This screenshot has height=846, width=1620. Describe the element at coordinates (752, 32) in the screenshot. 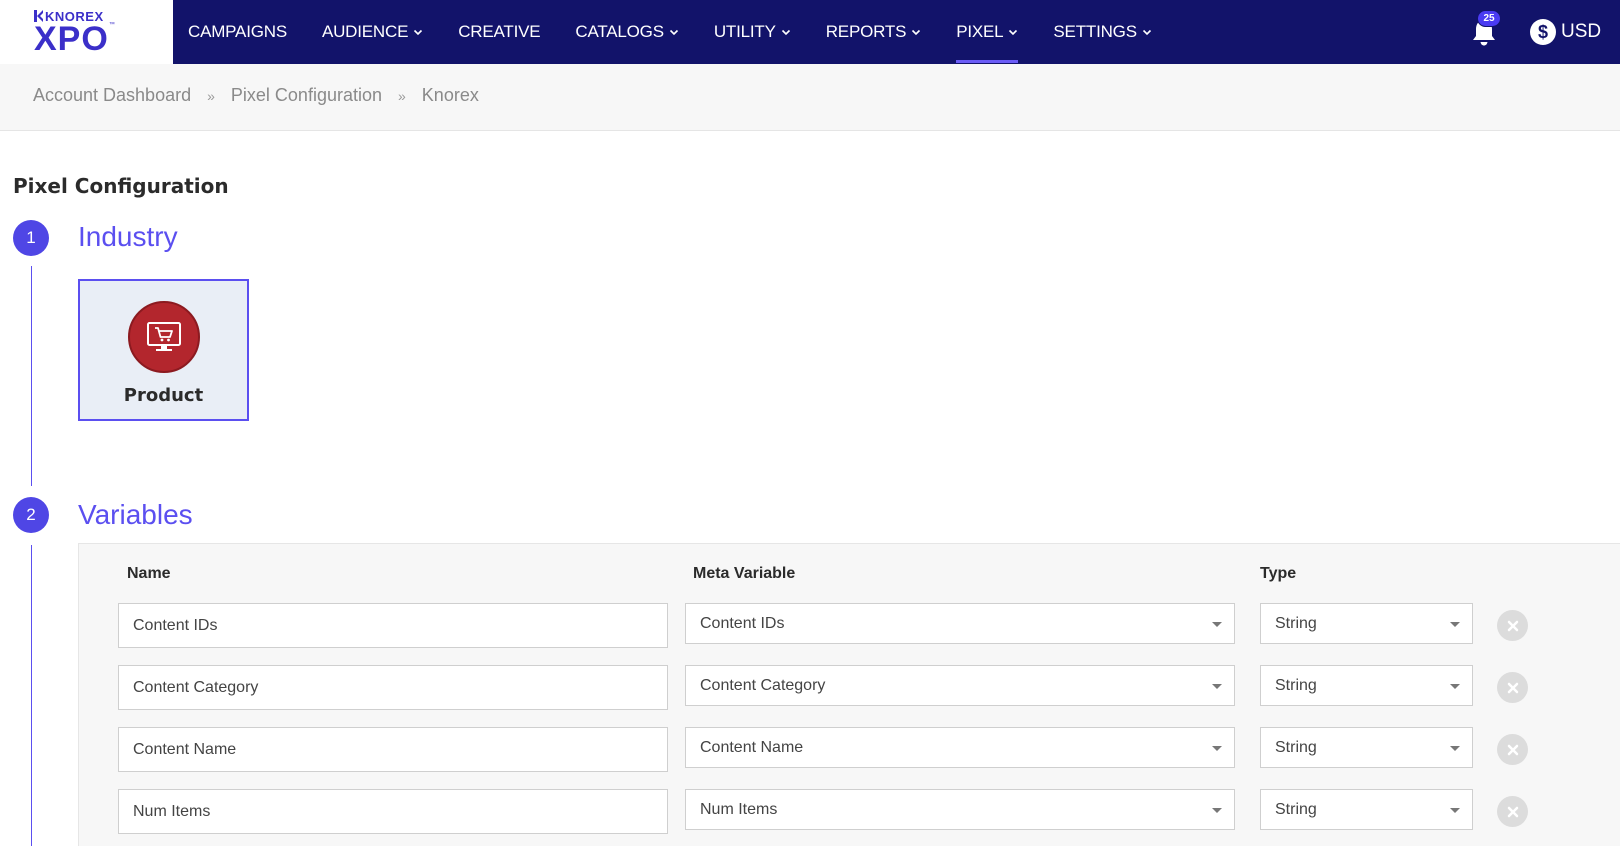

I see `nav-utility: UTILITY` at that location.